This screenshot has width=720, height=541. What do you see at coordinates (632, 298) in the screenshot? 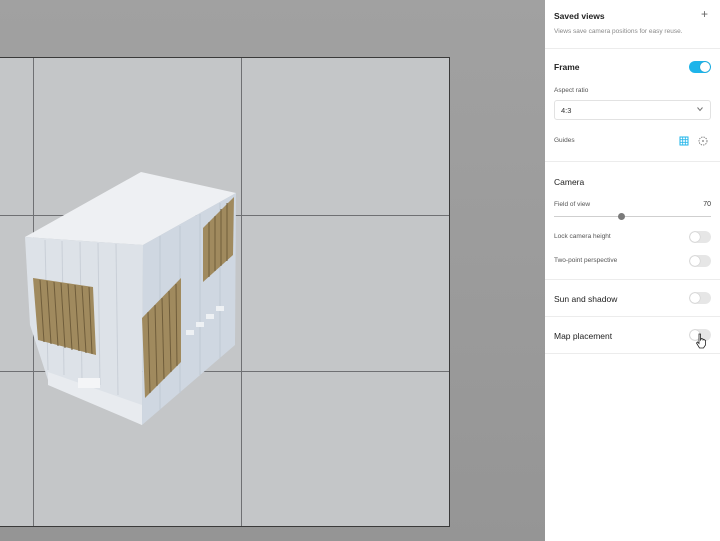
I see `sun-shadow-section: Sun and shadow` at bounding box center [632, 298].